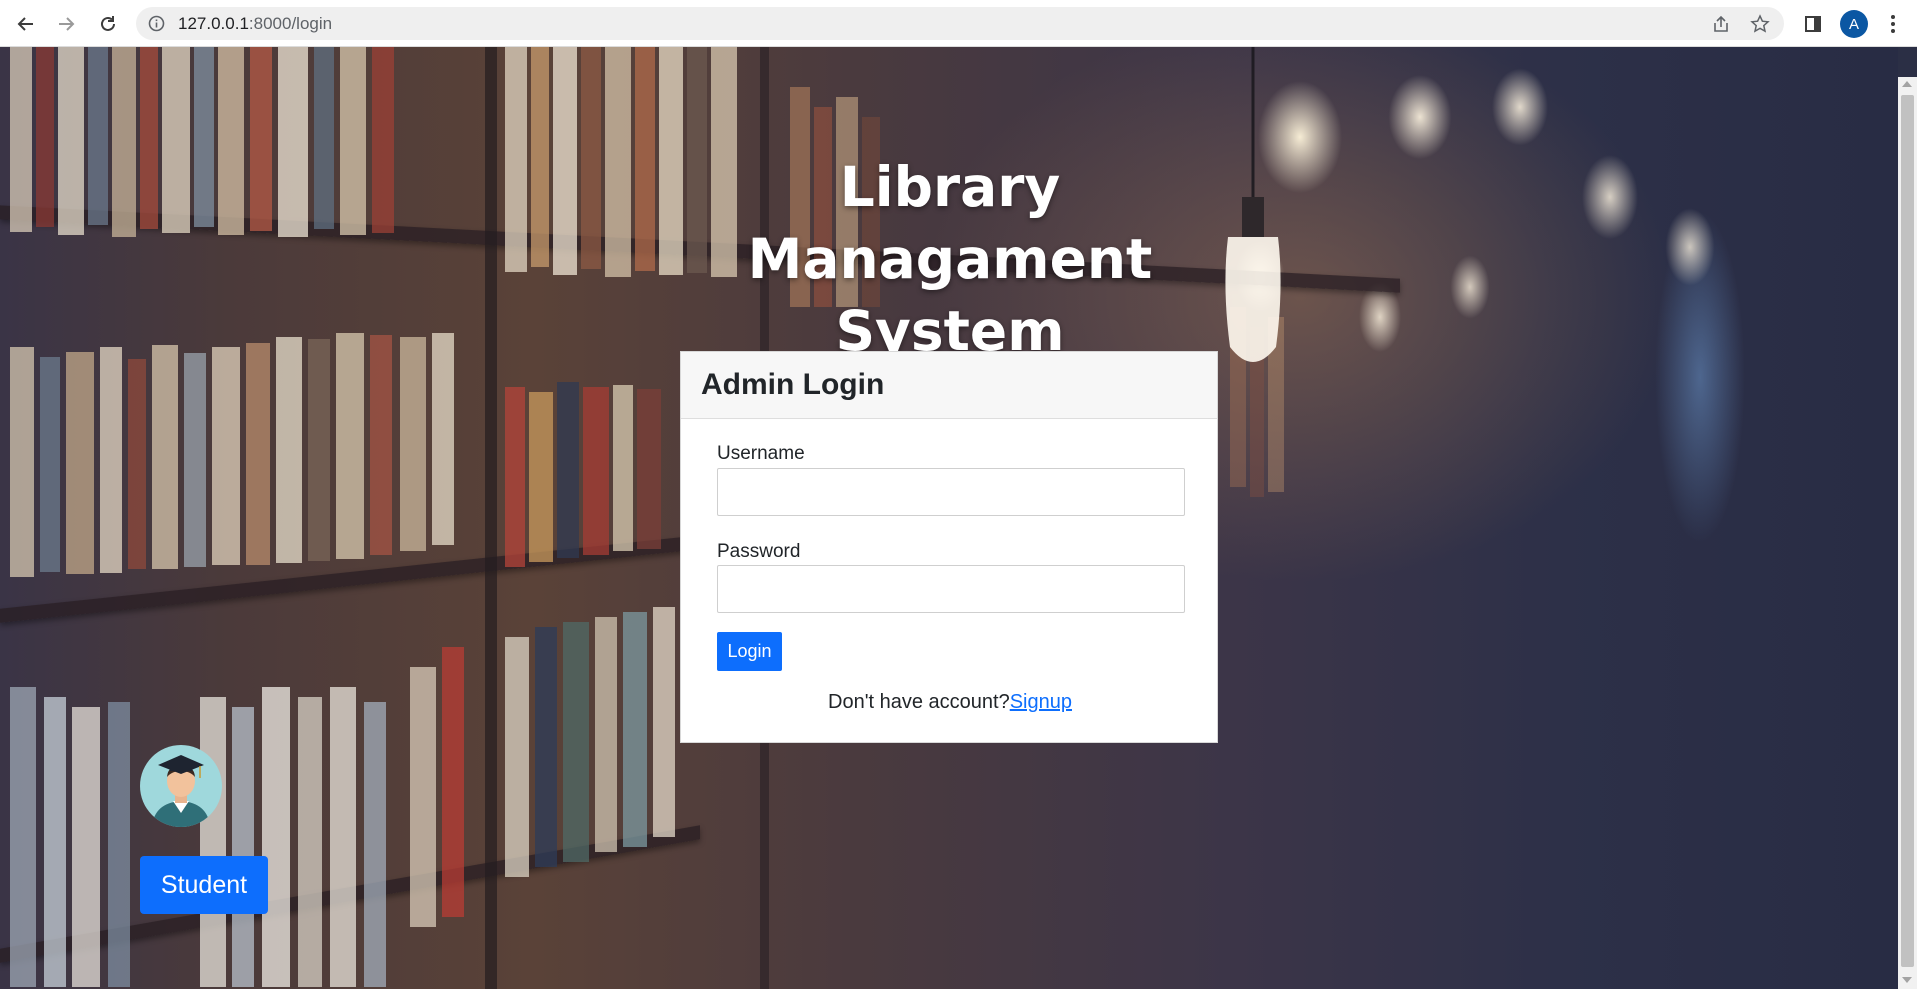 The height and width of the screenshot is (989, 1917). Describe the element at coordinates (951, 589) in the screenshot. I see `password-input` at that location.